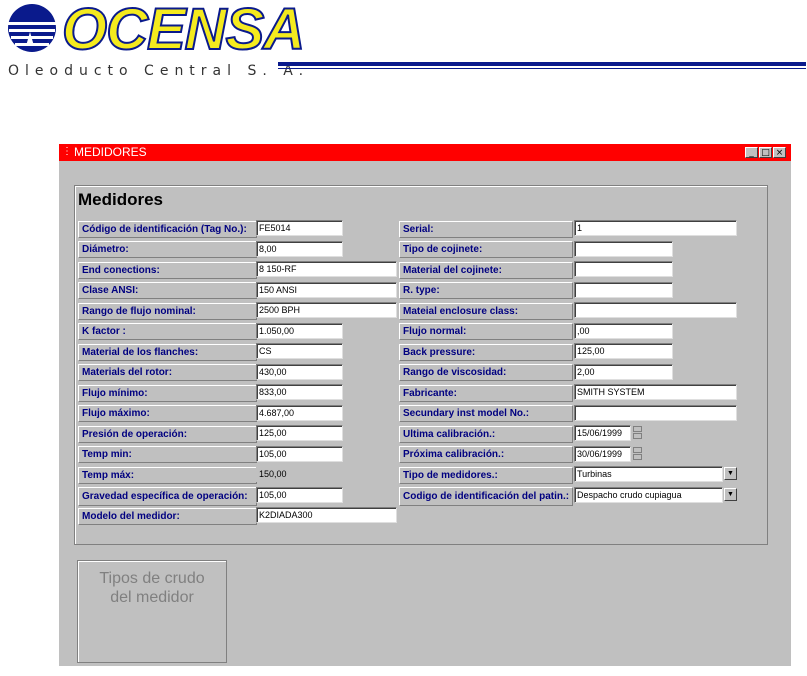 The image size is (807, 676). I want to click on label-tipo-cojinete: Tipo de cojinete:, so click(486, 249).